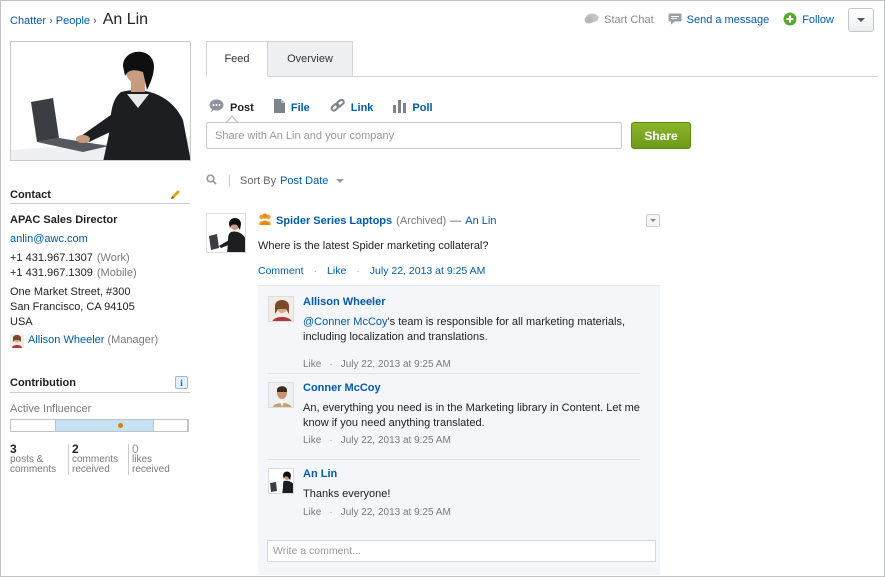  Describe the element at coordinates (422, 107) in the screenshot. I see `publisher-poll-label: Poll` at that location.